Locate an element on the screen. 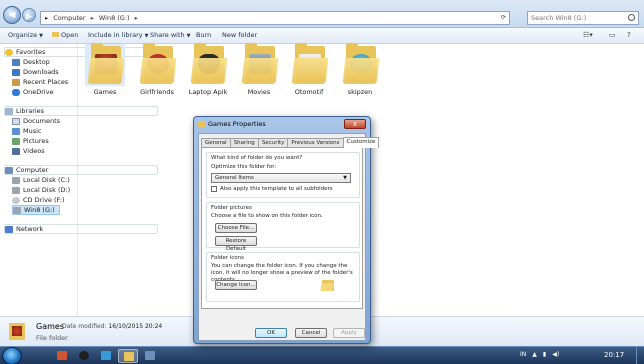 The image size is (644, 364). sidebar-item-downloads: Downloads is located at coordinates (35, 72).